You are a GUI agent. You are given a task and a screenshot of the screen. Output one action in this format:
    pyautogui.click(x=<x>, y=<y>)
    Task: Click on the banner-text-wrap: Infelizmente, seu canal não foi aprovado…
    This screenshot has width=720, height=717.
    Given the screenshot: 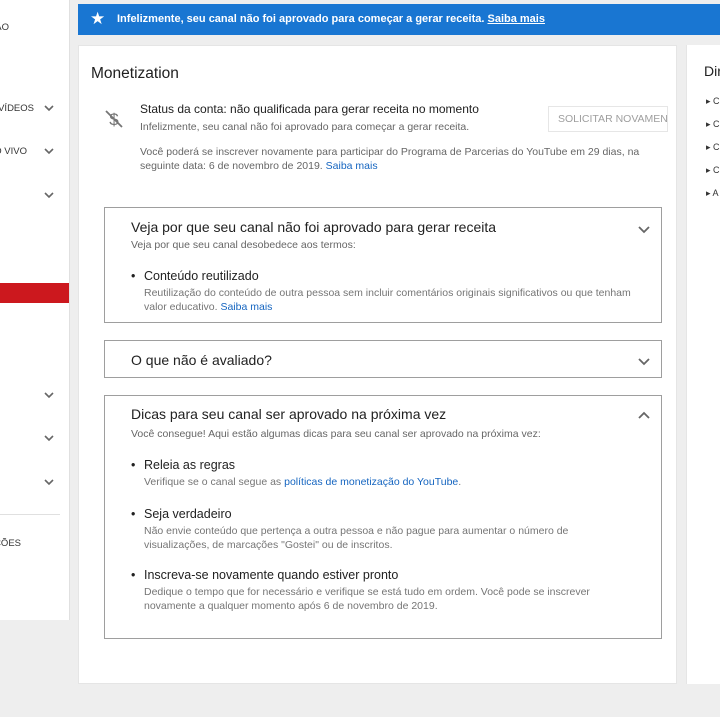 What is the action you would take?
    pyautogui.click(x=331, y=19)
    